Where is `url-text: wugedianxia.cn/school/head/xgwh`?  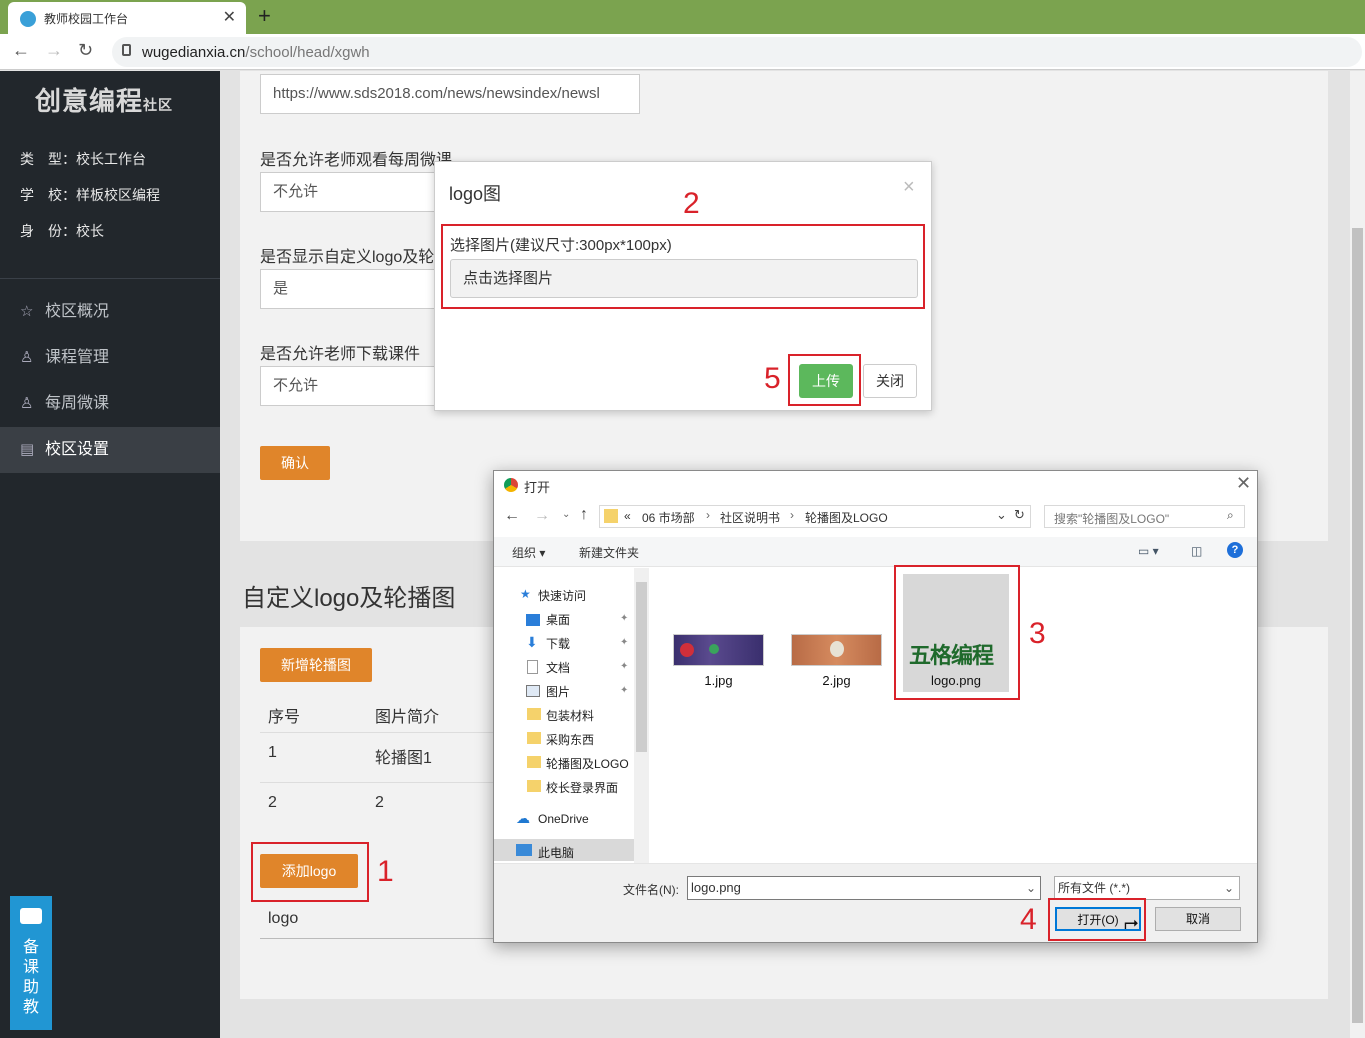
url-text: wugedianxia.cn/school/head/xgwh is located at coordinates (256, 52).